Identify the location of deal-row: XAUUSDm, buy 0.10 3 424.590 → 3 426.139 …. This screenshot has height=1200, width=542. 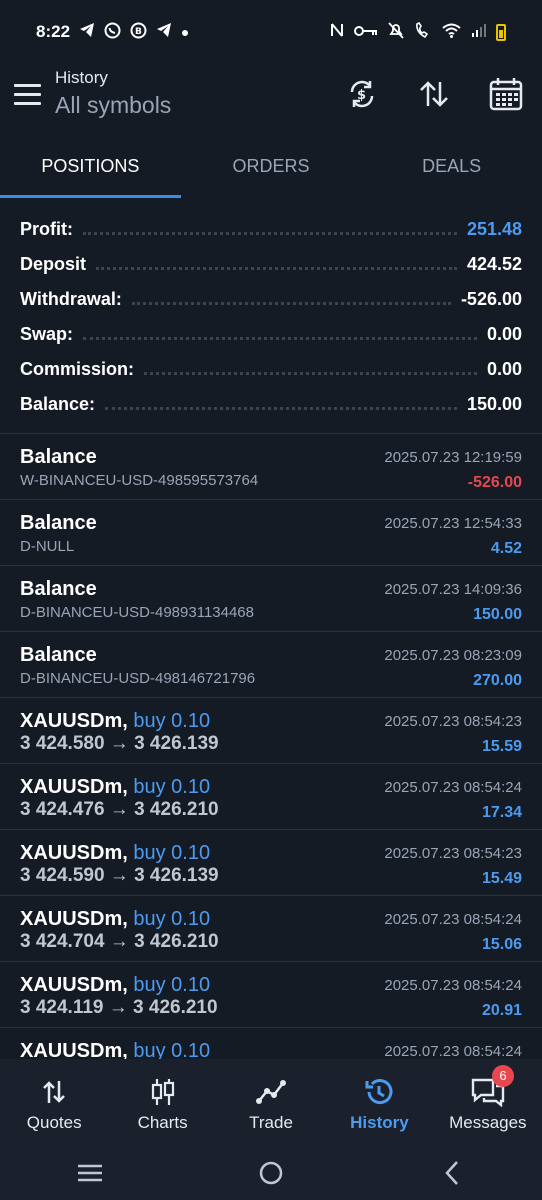
(271, 863).